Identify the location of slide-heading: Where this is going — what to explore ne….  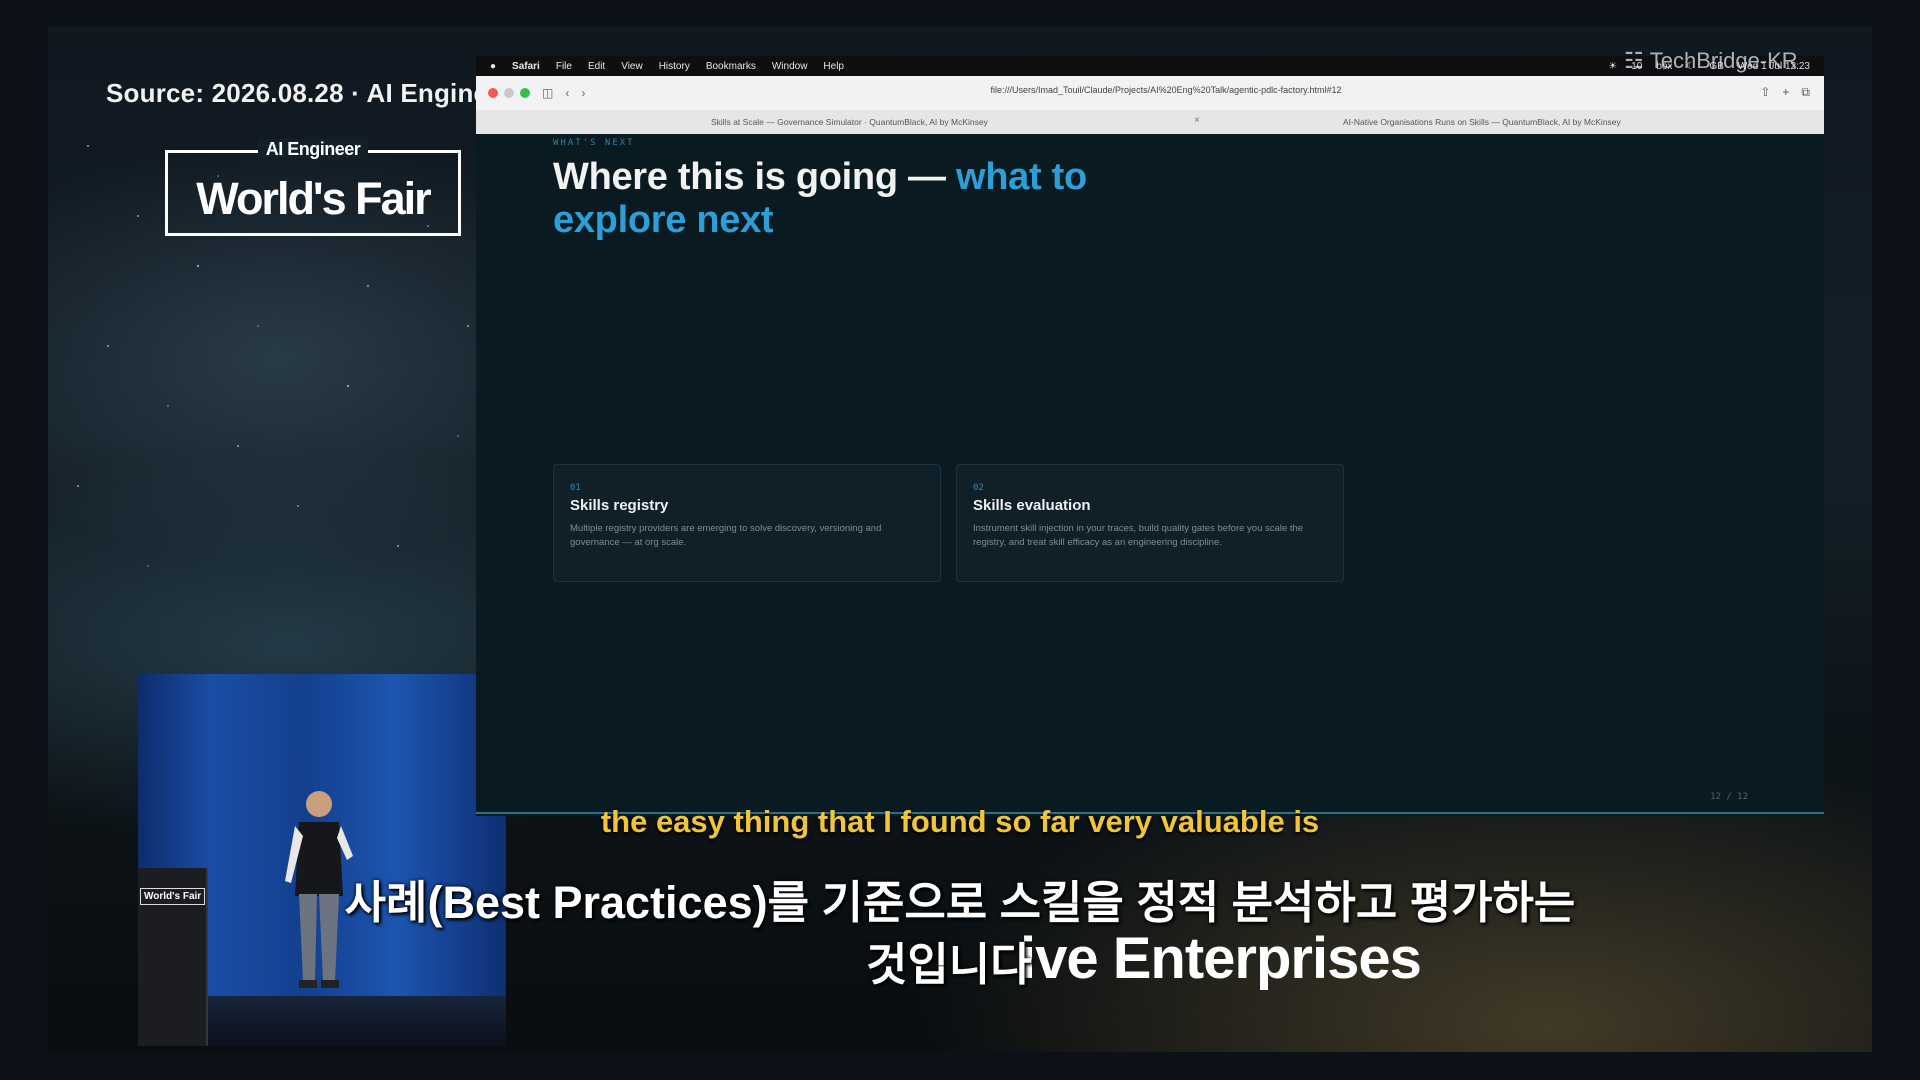
(833, 199).